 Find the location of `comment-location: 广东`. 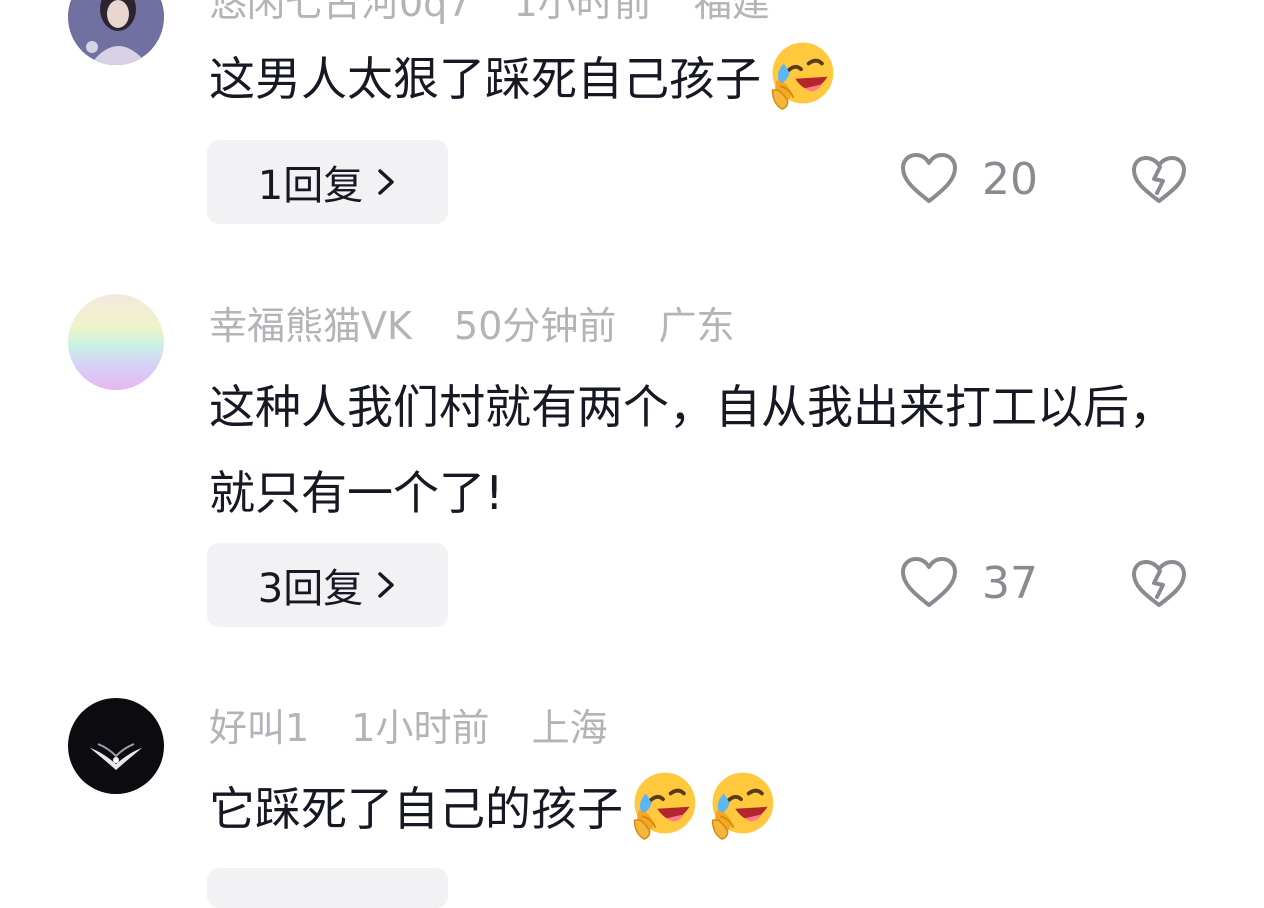

comment-location: 广东 is located at coordinates (696, 326).